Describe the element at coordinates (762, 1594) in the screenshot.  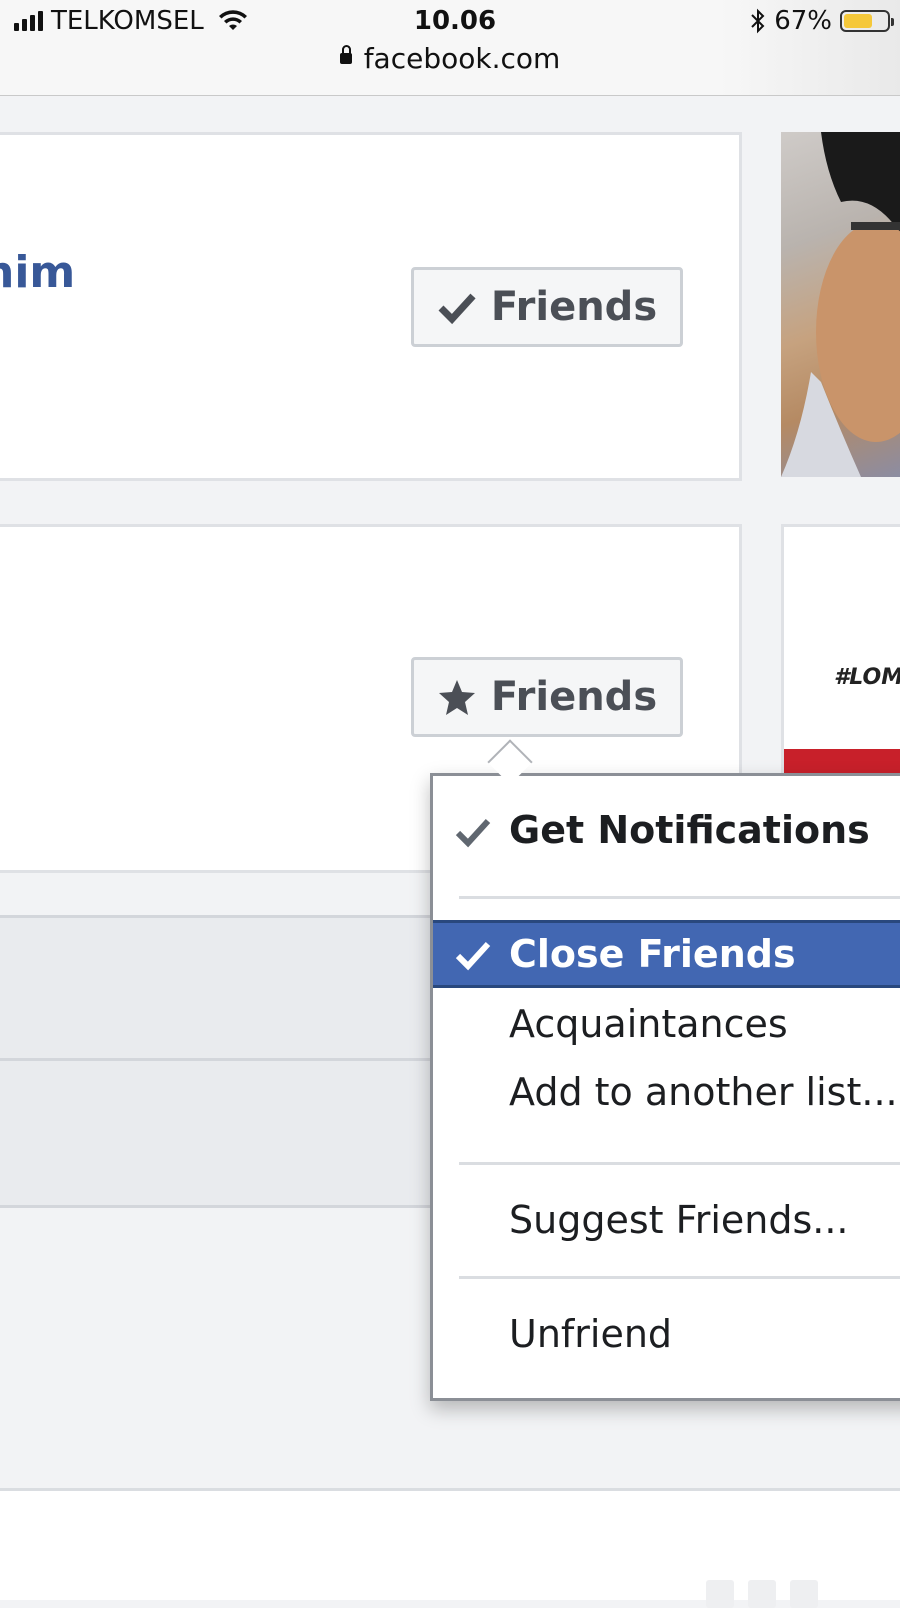
I see `loading-indicator` at that location.